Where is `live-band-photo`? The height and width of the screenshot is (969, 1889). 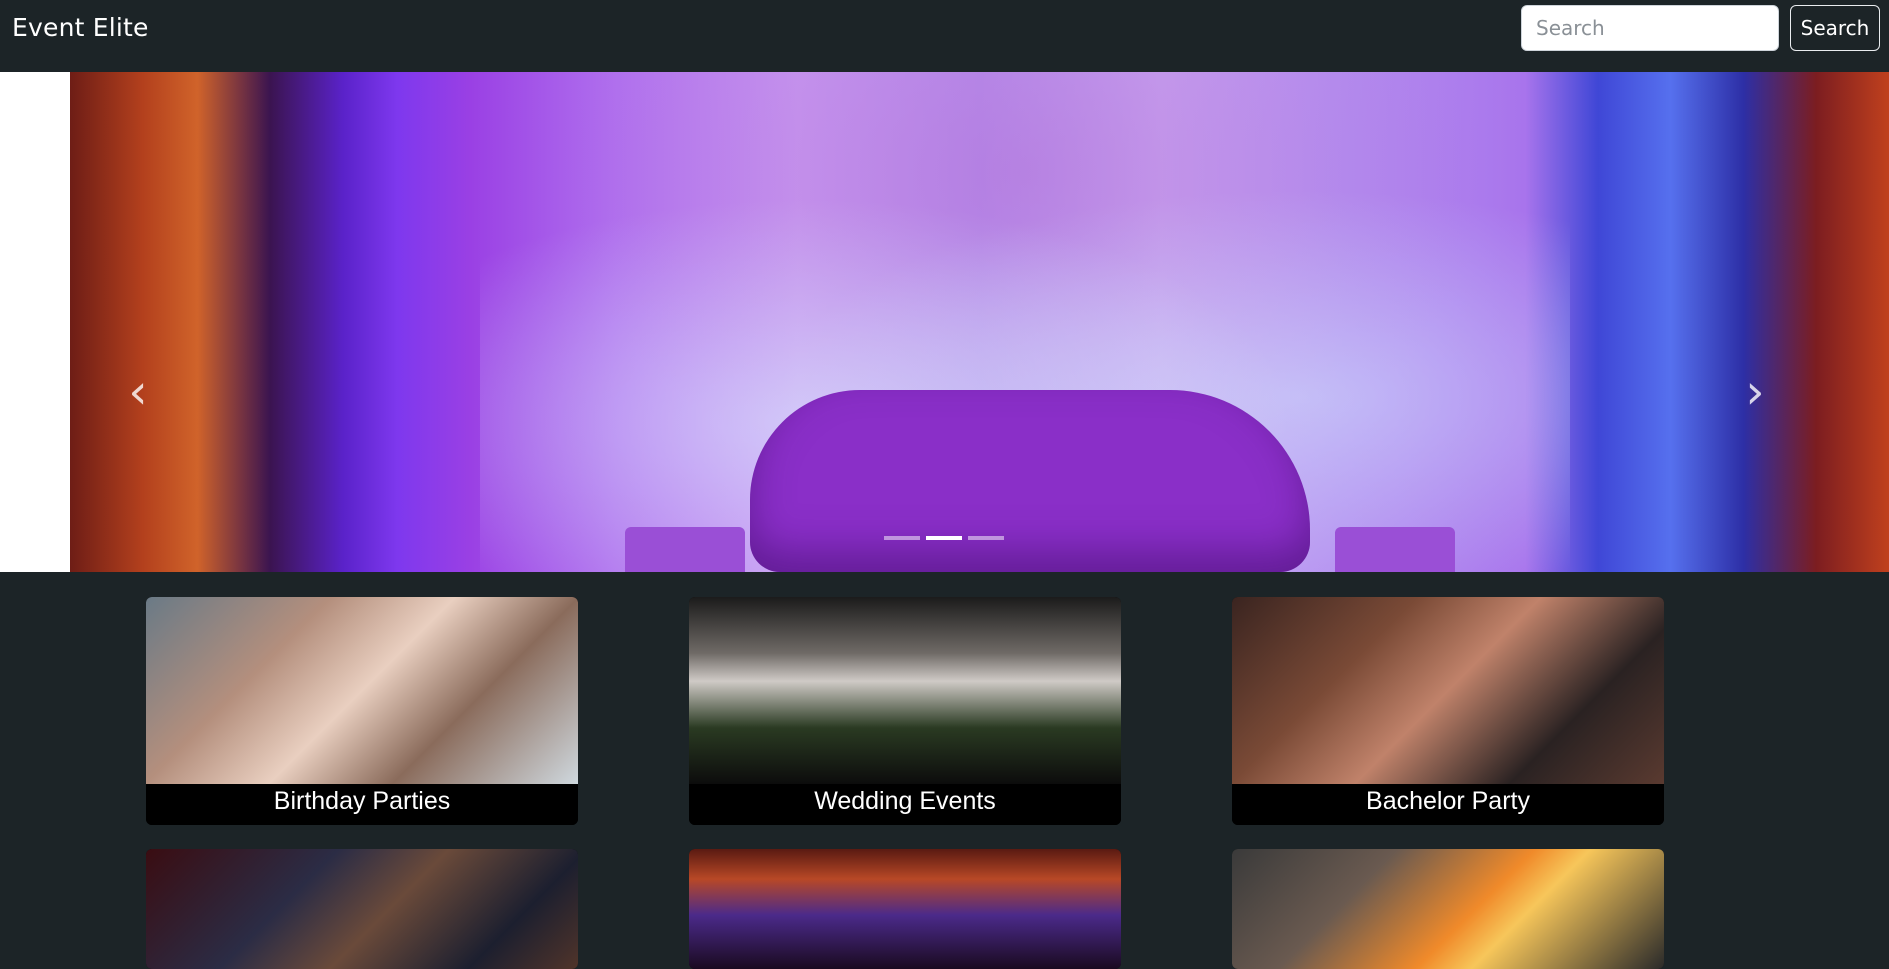
live-band-photo is located at coordinates (362, 909).